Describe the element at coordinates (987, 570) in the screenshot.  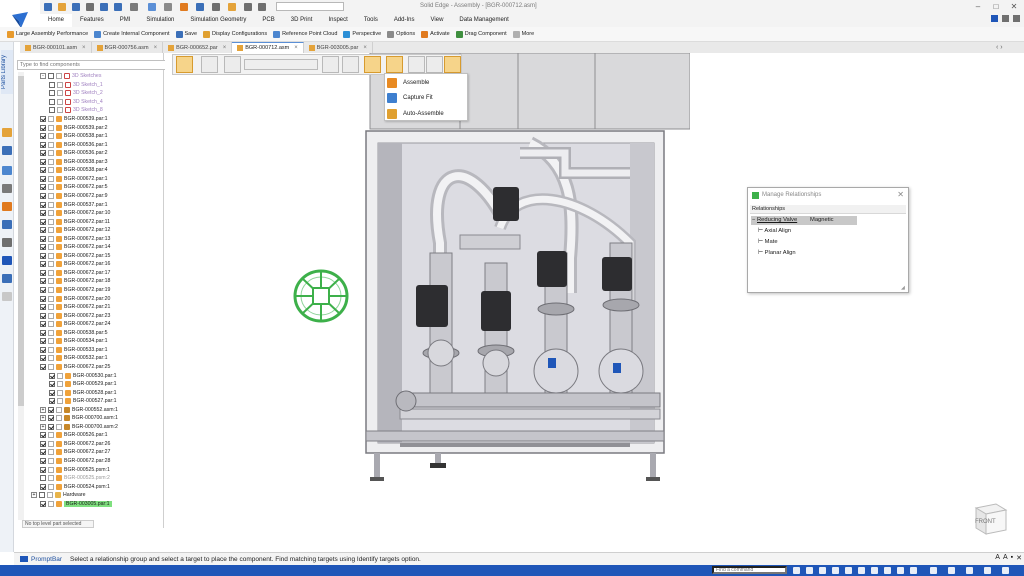
I see `grid-icon` at that location.